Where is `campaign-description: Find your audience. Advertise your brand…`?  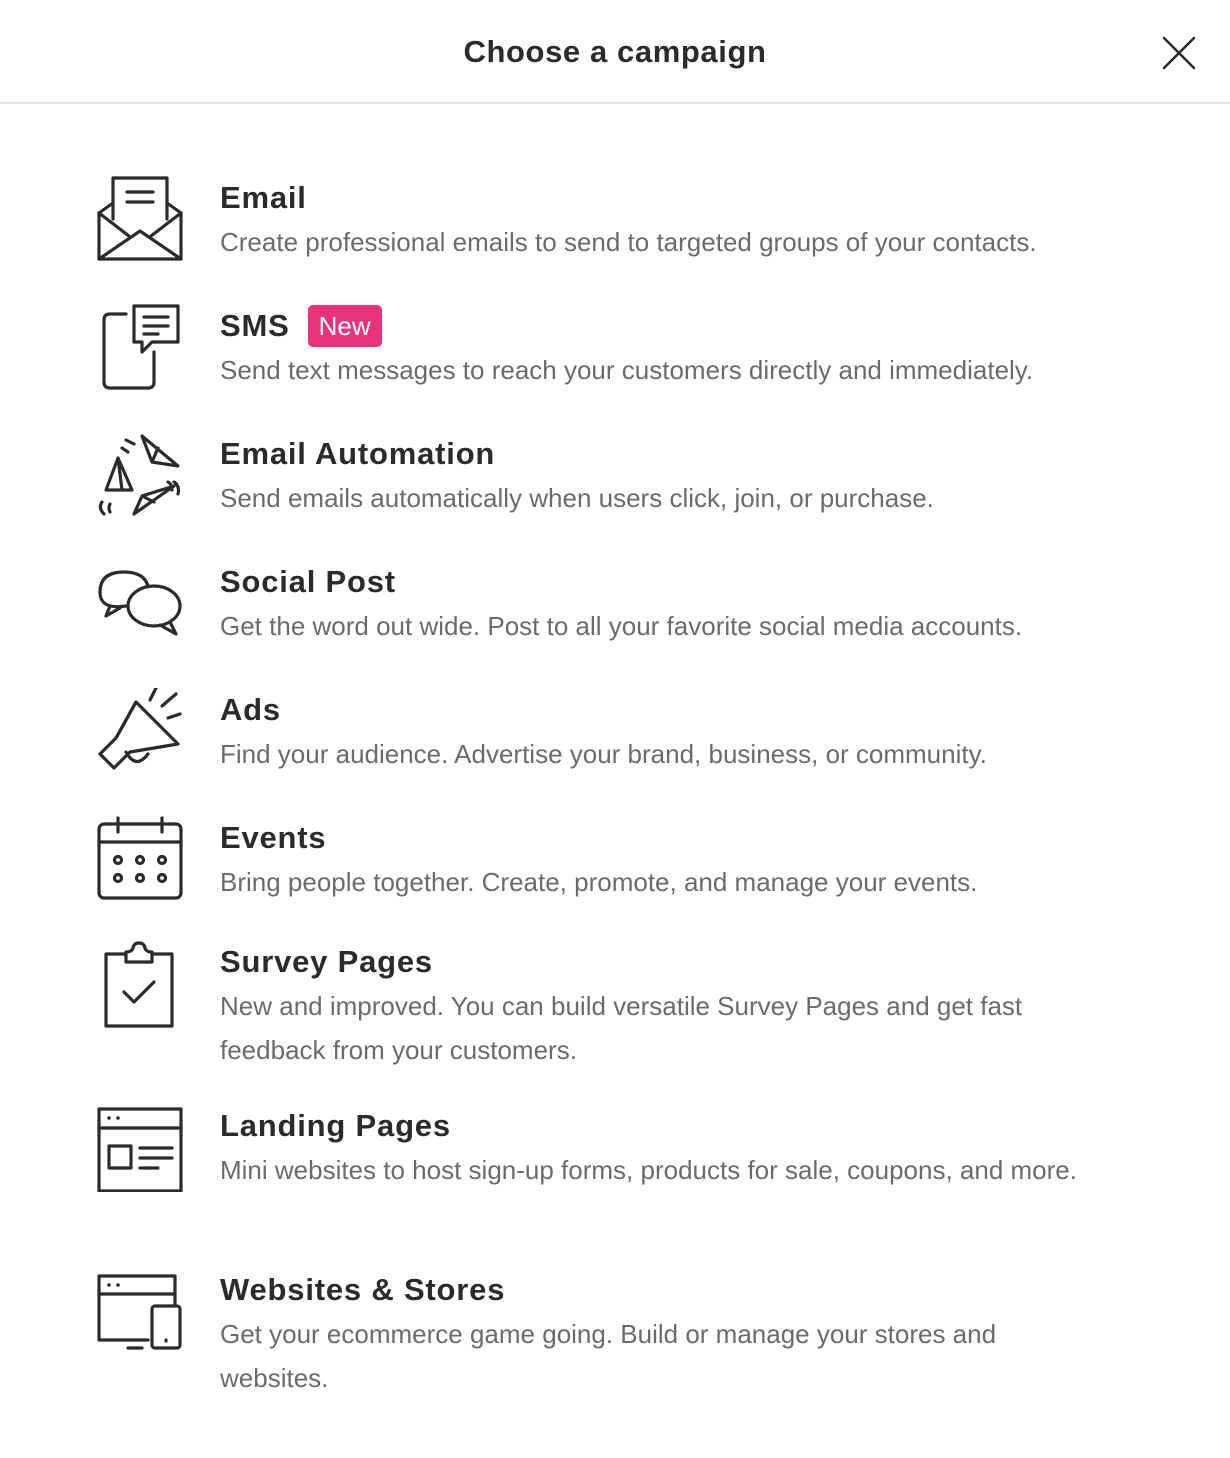 campaign-description: Find your audience. Advertise your brand… is located at coordinates (603, 754).